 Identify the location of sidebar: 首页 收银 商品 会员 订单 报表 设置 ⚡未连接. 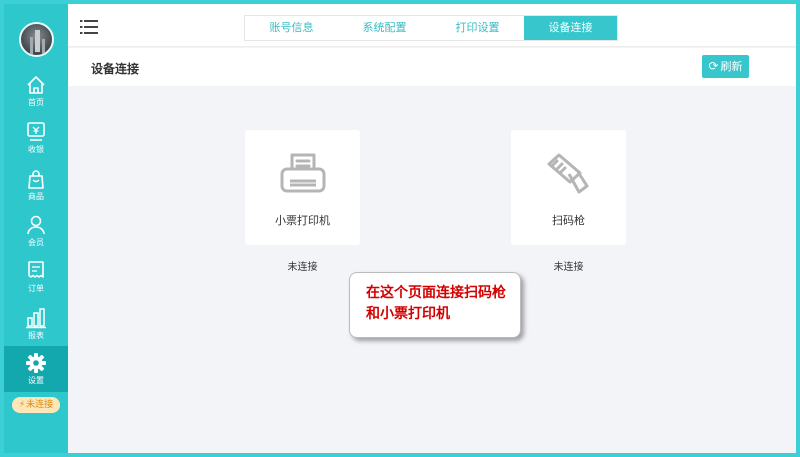
(36, 228).